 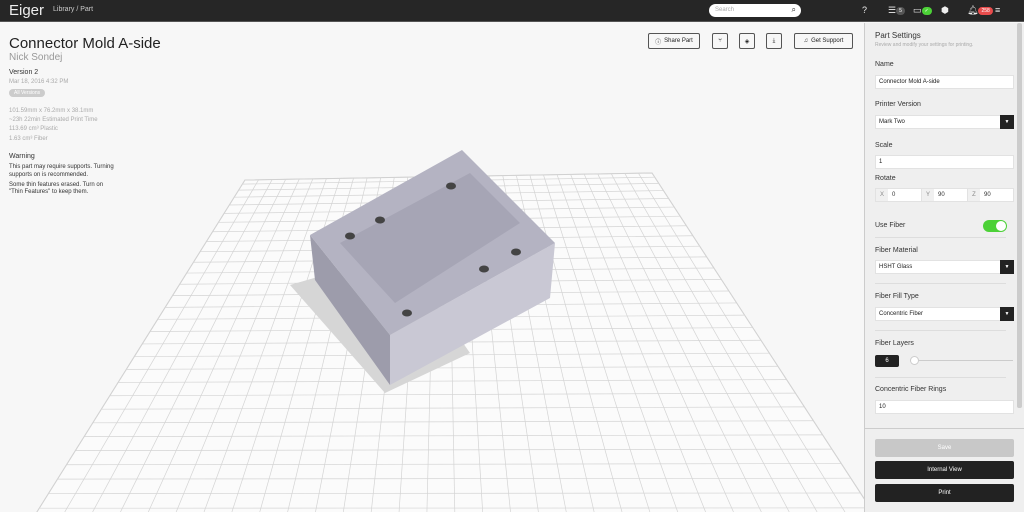 What do you see at coordinates (884, 145) in the screenshot?
I see `scale-label: Scale` at bounding box center [884, 145].